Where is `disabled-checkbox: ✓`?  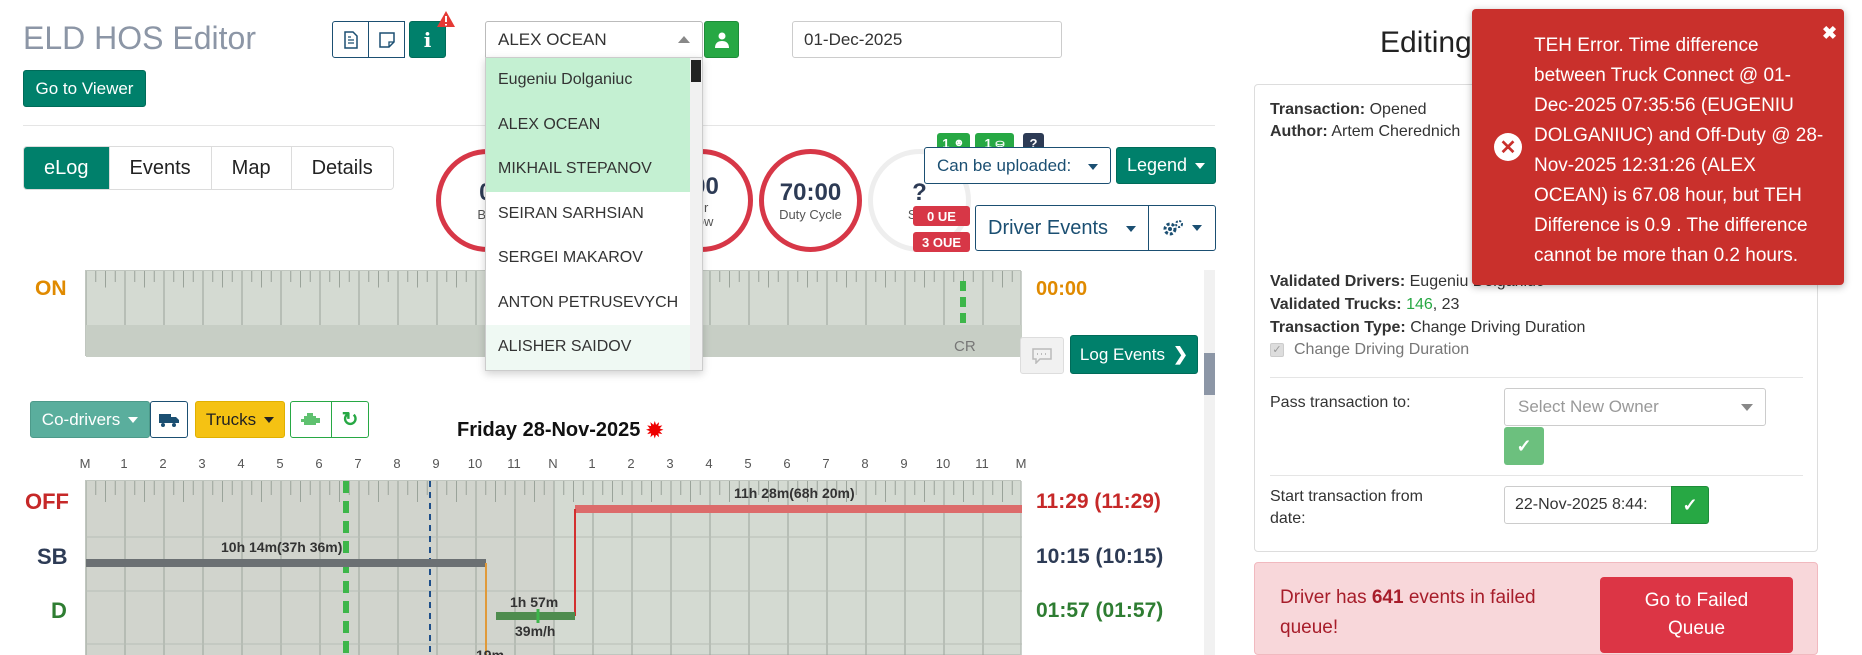 disabled-checkbox: ✓ is located at coordinates (1277, 350).